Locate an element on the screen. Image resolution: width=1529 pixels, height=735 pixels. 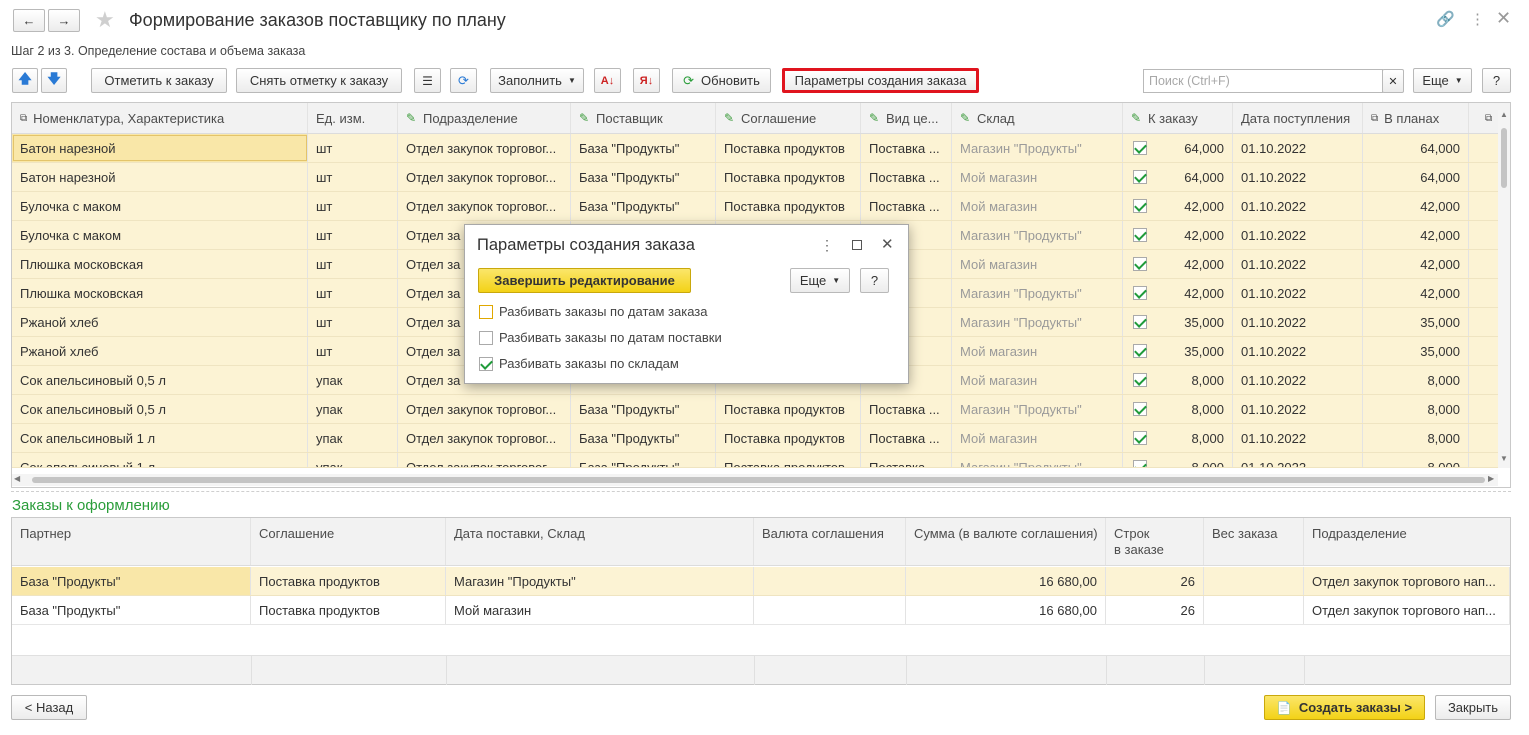
cell-nomenclature: Сок апельсиновый 0,5 л is located at coordinates (160, 380).